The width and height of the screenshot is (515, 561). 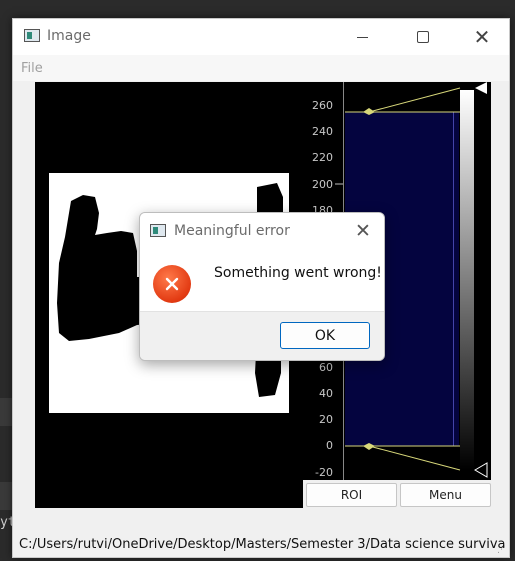 What do you see at coordinates (232, 231) in the screenshot?
I see `dialog-title: Meaningful error` at bounding box center [232, 231].